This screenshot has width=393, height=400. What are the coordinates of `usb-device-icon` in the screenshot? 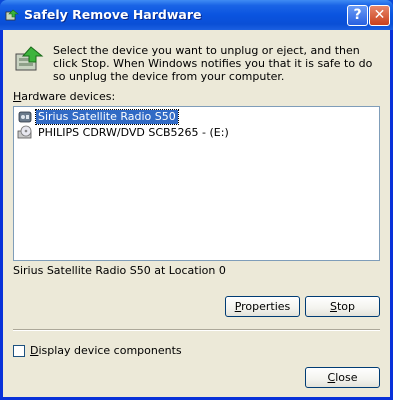 It's located at (25, 117).